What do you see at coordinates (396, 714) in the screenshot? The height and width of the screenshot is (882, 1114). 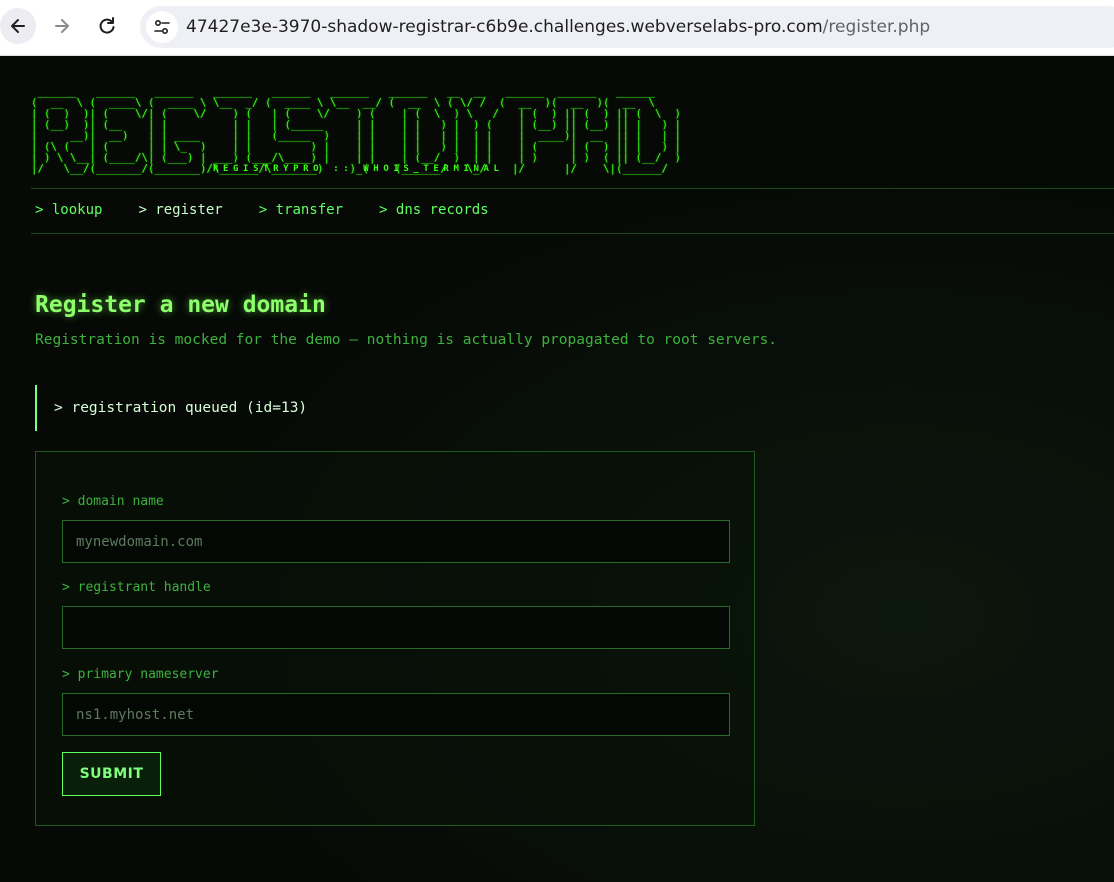 I see `primary-nameserver-input` at bounding box center [396, 714].